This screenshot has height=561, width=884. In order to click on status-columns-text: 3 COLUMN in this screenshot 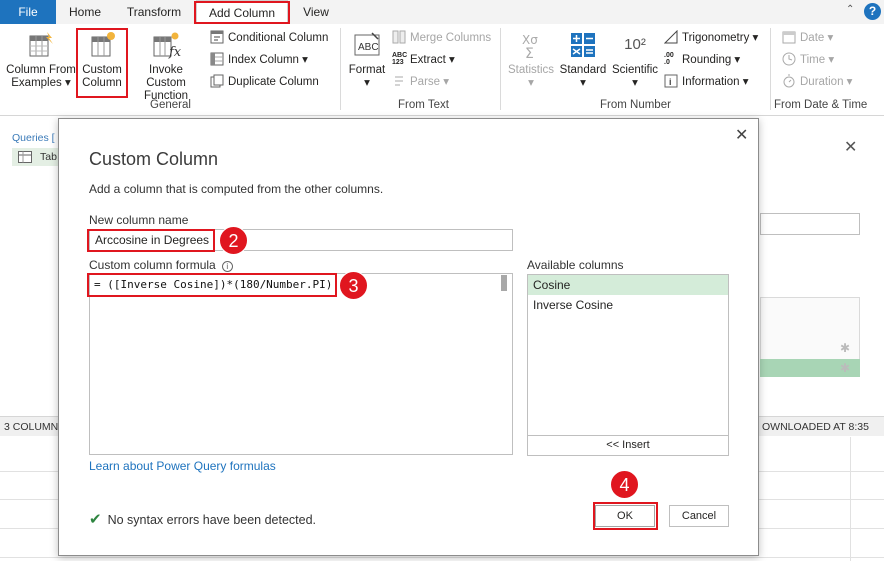, I will do `click(31, 427)`.